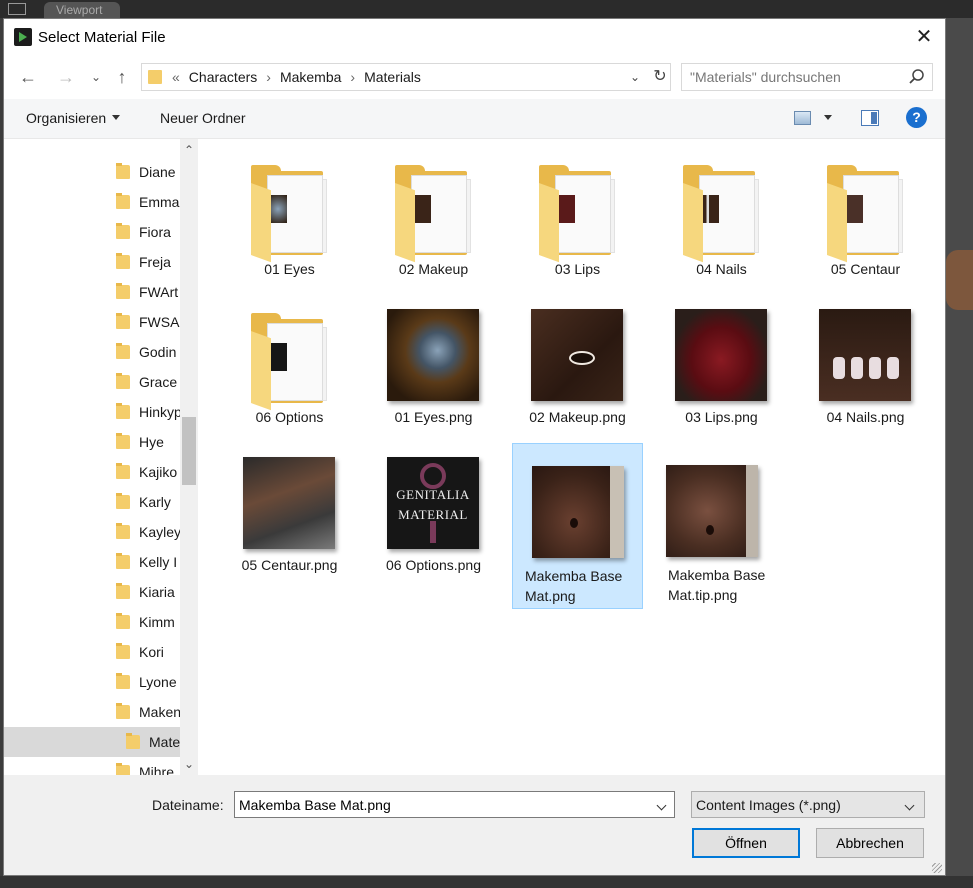 This screenshot has height=888, width=973. What do you see at coordinates (92, 442) in the screenshot?
I see `nav-item-hye: Hye` at bounding box center [92, 442].